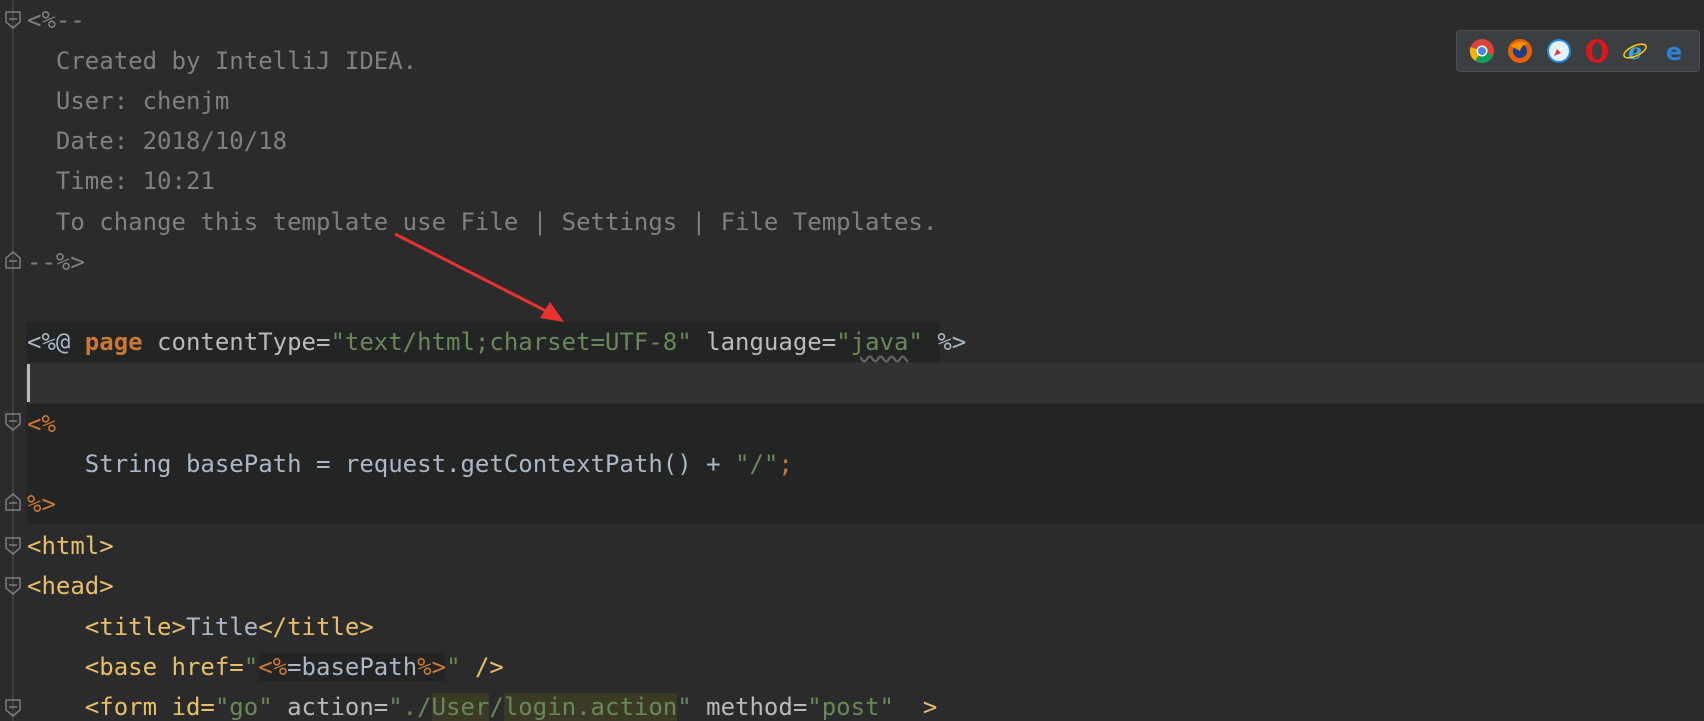  What do you see at coordinates (1482, 51) in the screenshot?
I see `chrome-icon` at bounding box center [1482, 51].